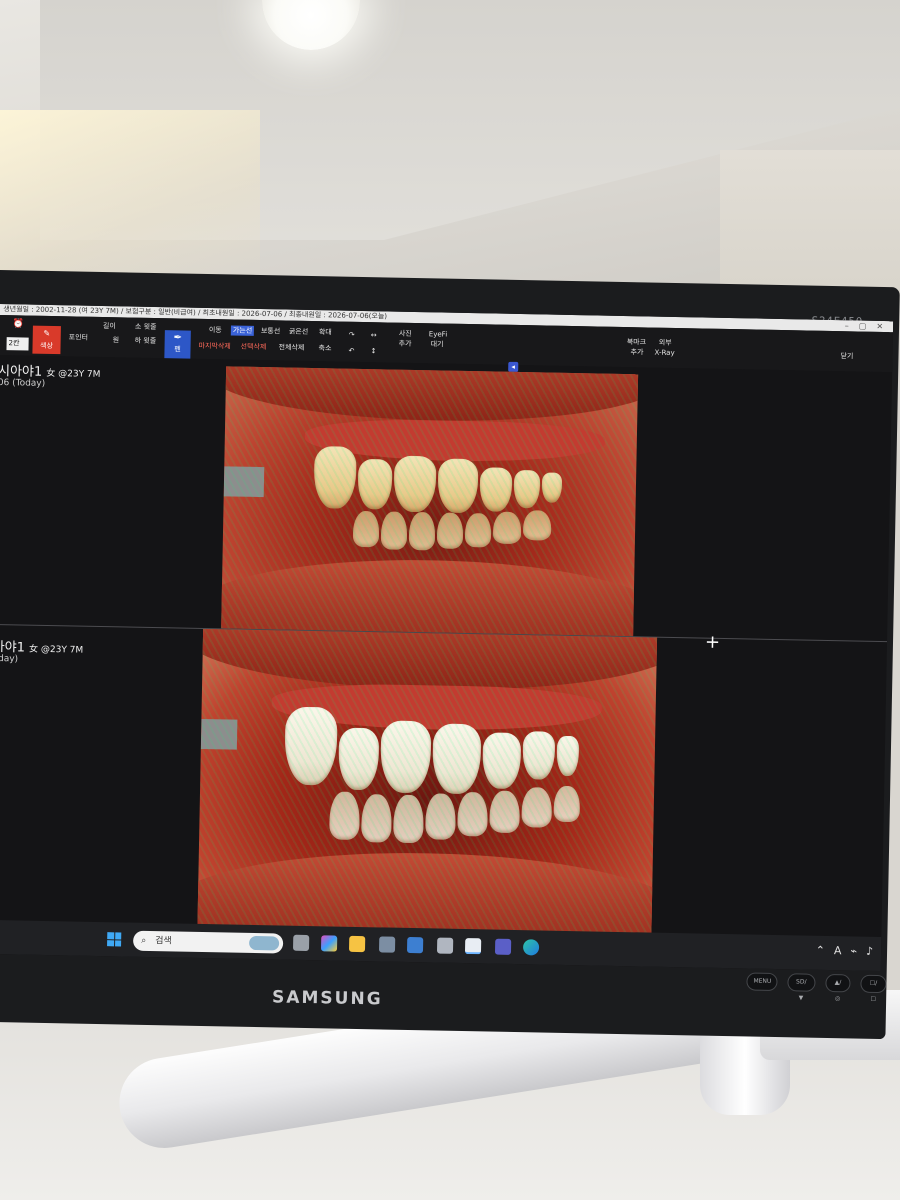  What do you see at coordinates (513, 366) in the screenshot?
I see `speaker-icon: ◂` at bounding box center [513, 366].